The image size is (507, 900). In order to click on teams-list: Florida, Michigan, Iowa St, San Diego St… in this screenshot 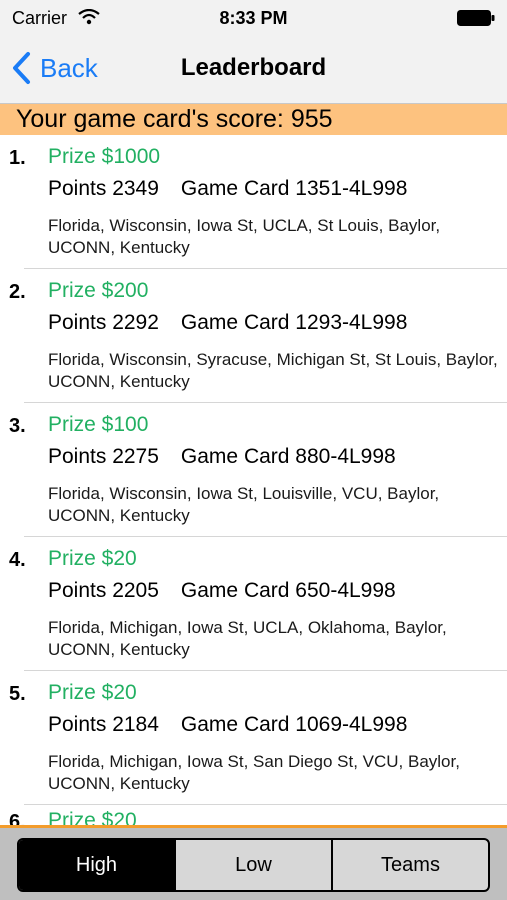, I will do `click(254, 772)`.